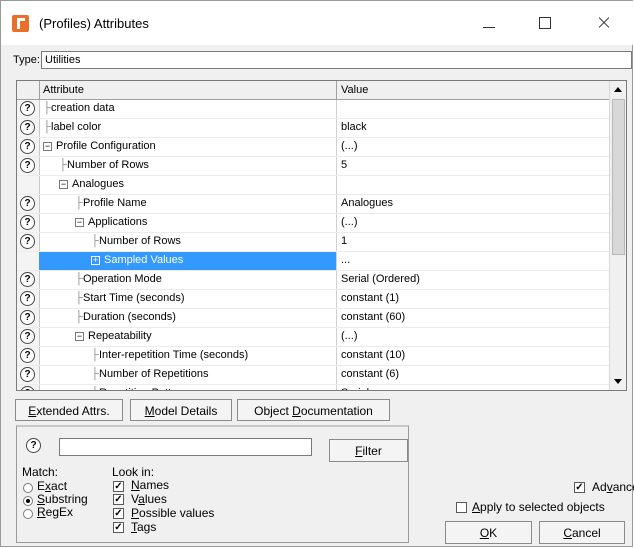 The image size is (634, 548). Describe the element at coordinates (314, 128) in the screenshot. I see `table-row: ? ├ label color black` at that location.